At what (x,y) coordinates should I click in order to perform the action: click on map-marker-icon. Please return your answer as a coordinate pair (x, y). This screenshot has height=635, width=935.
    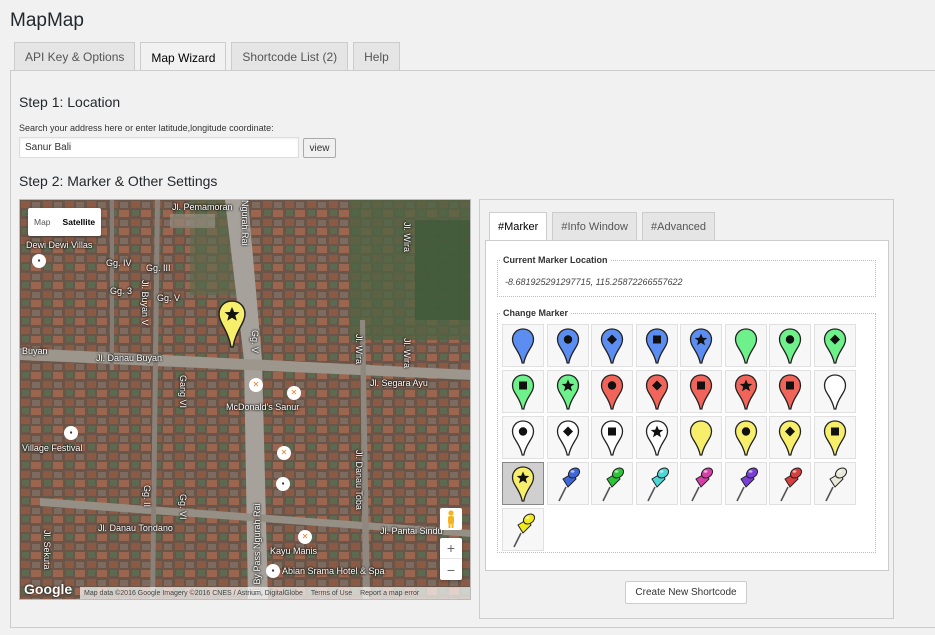
    Looking at the image, I should click on (232, 325).